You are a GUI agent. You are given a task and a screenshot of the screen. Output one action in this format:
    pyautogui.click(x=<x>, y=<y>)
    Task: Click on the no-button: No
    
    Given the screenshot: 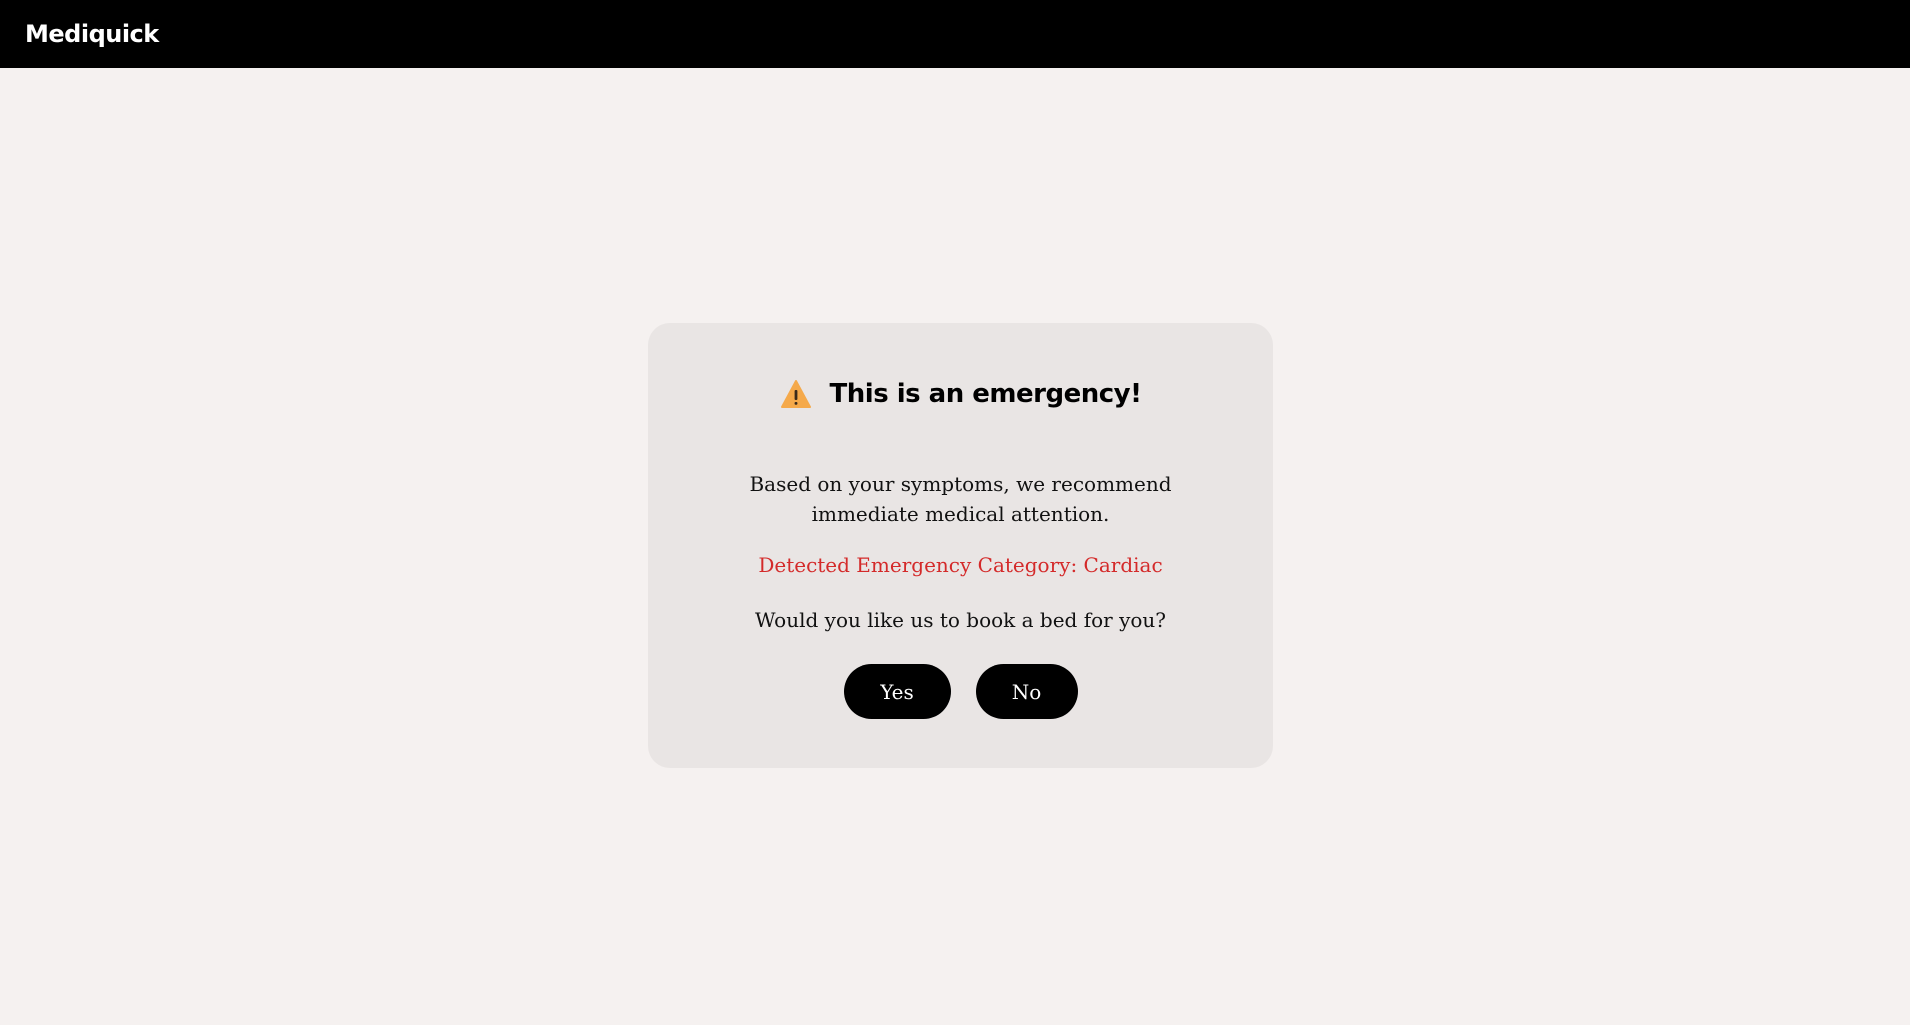 What is the action you would take?
    pyautogui.click(x=1026, y=691)
    